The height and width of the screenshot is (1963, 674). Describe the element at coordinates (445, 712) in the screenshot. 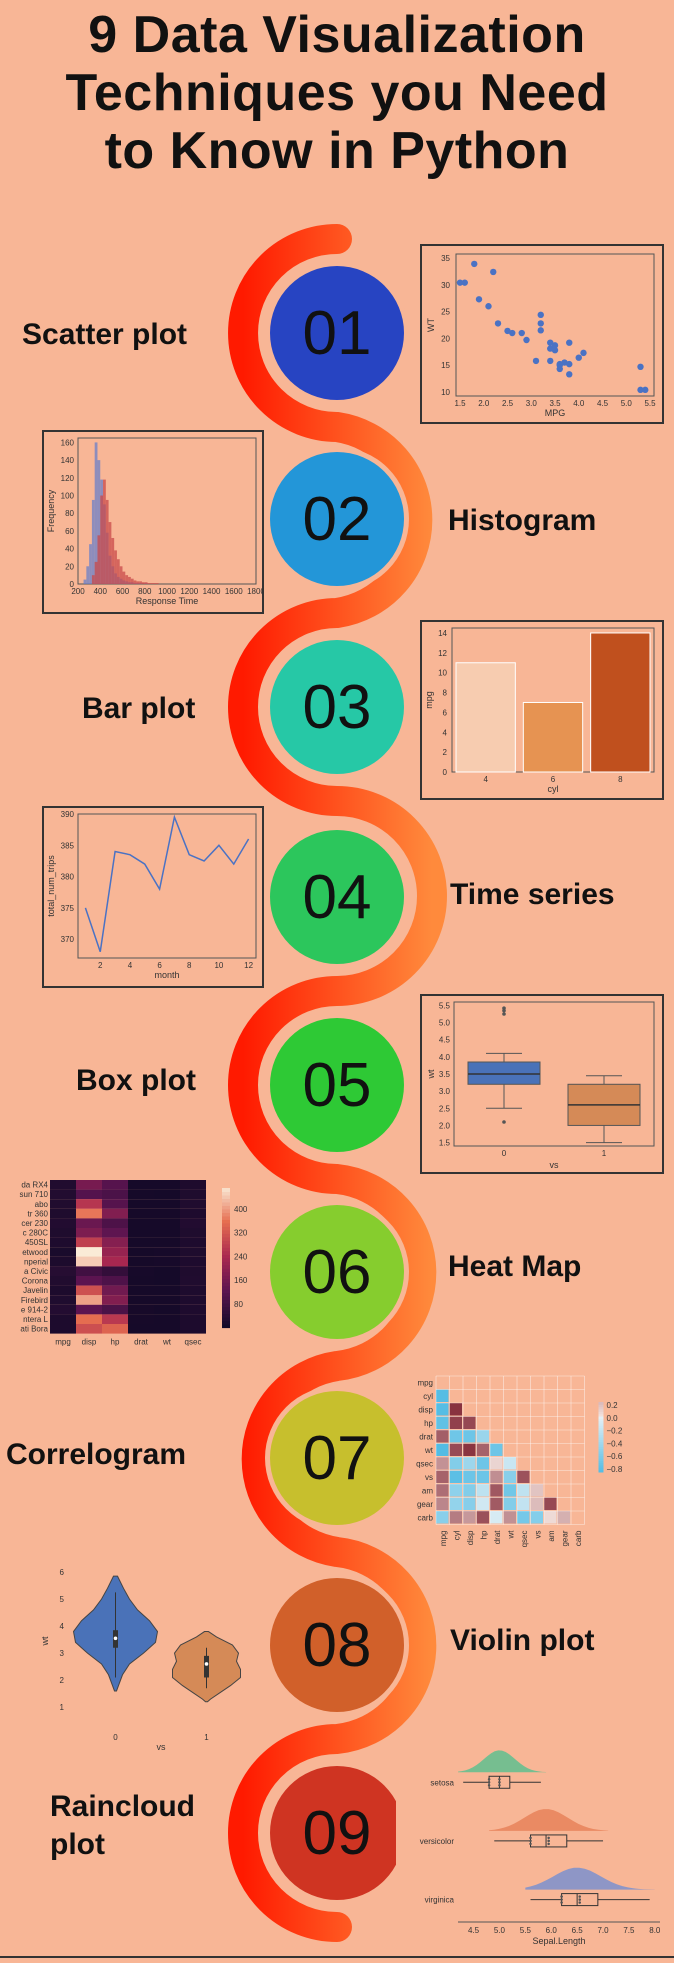

I see `bar-plot-y-tick: 6` at that location.